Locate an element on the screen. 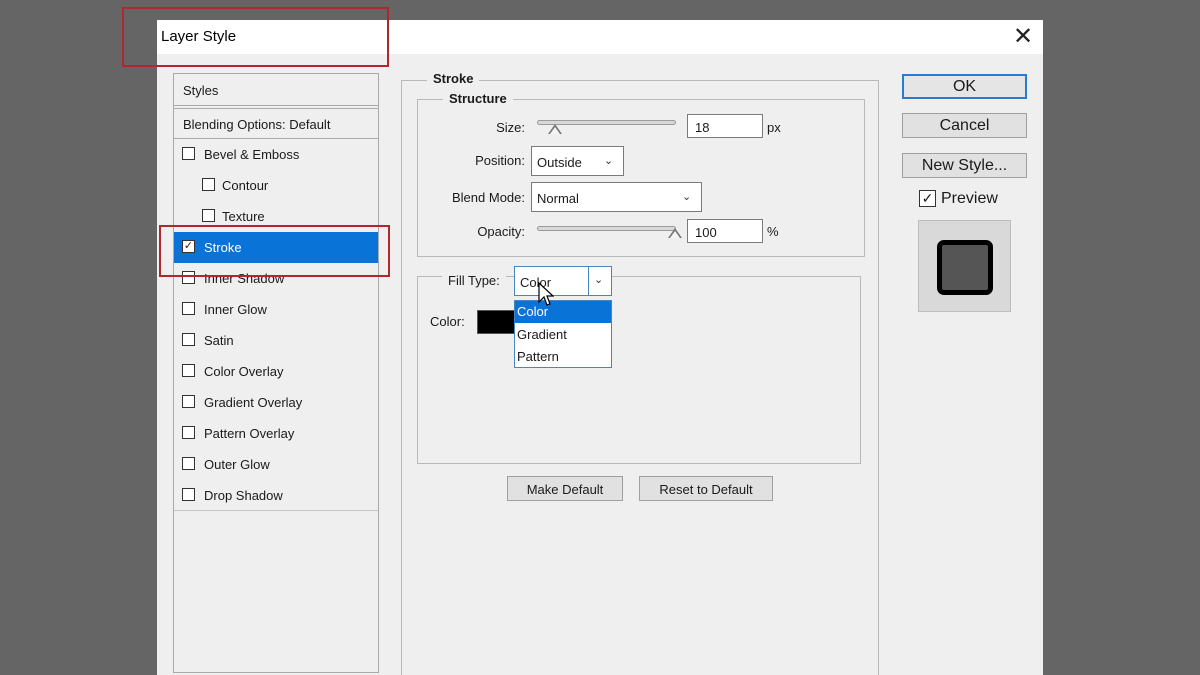  style-item-color-overlay: Color Overlay is located at coordinates (276, 371).